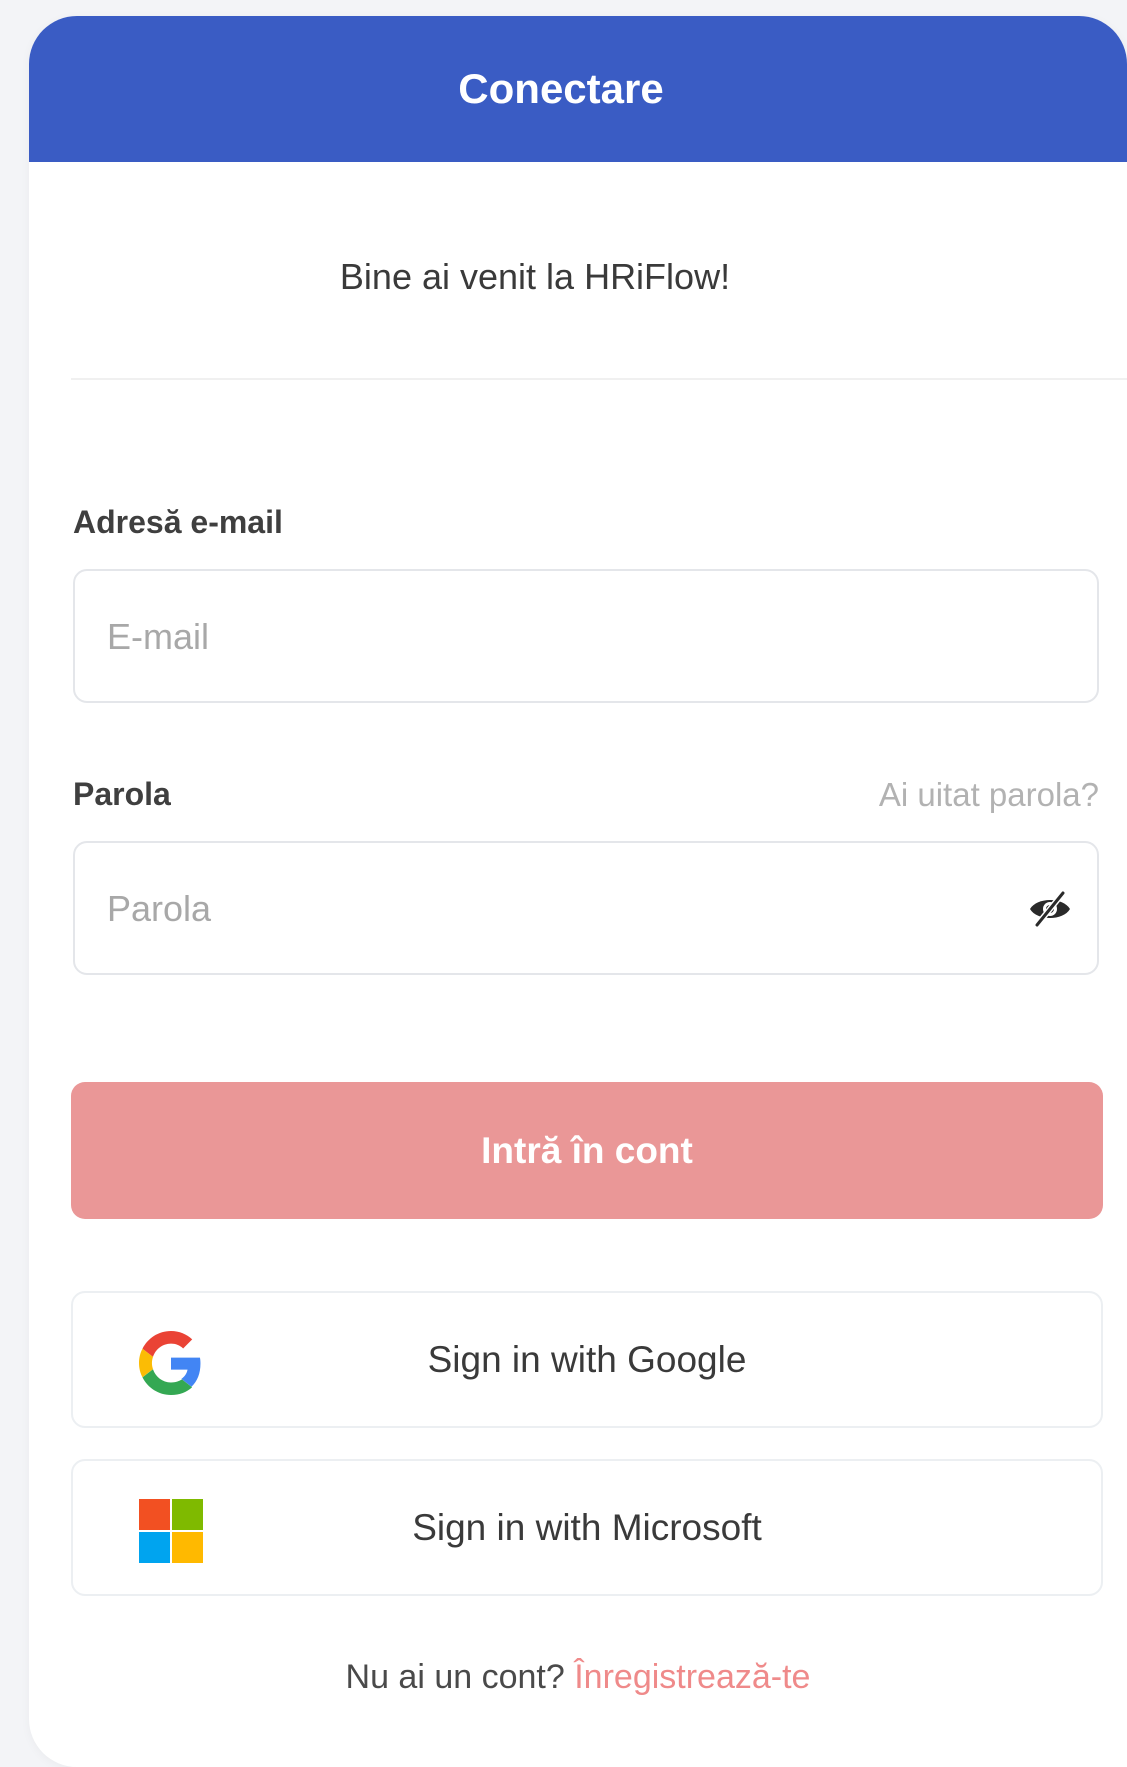 This screenshot has height=1767, width=1127. What do you see at coordinates (122, 794) in the screenshot?
I see `password-label: Parola` at bounding box center [122, 794].